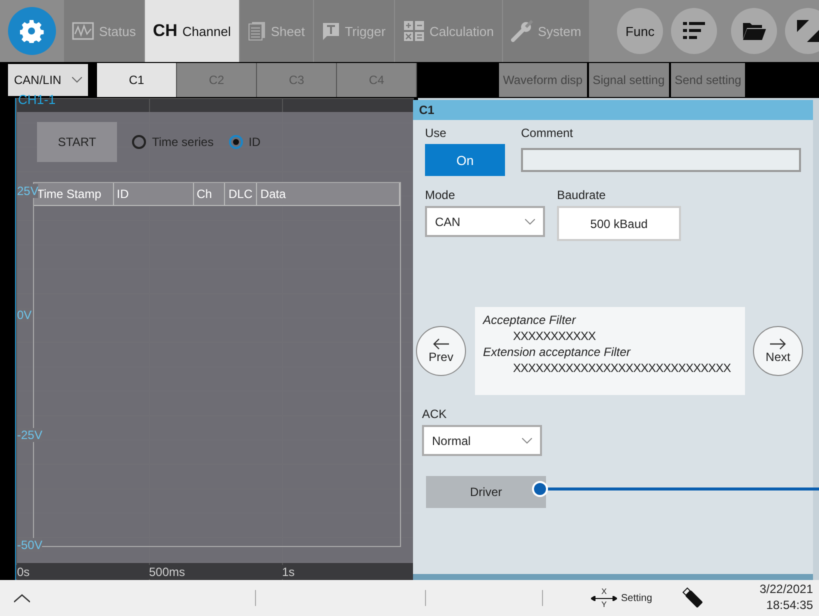  What do you see at coordinates (448, 31) in the screenshot?
I see `nav-tab: Calculation` at bounding box center [448, 31].